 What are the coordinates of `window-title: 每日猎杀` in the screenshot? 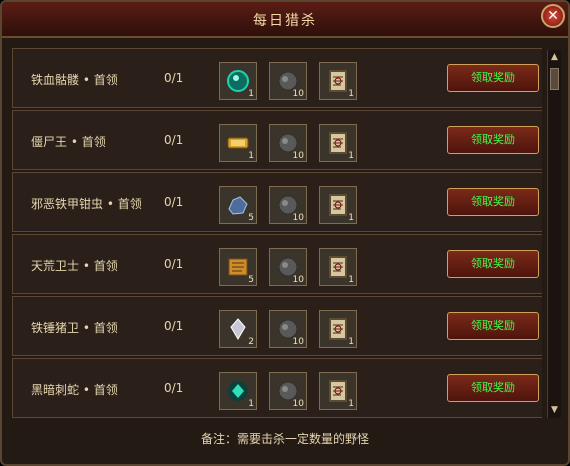 It's located at (285, 21).